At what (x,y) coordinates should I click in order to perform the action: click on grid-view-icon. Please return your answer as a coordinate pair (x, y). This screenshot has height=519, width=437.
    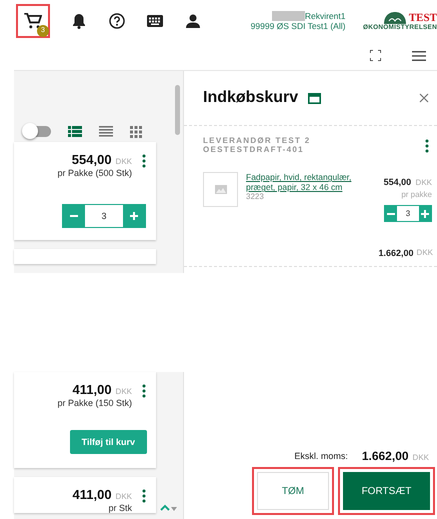
    Looking at the image, I should click on (137, 132).